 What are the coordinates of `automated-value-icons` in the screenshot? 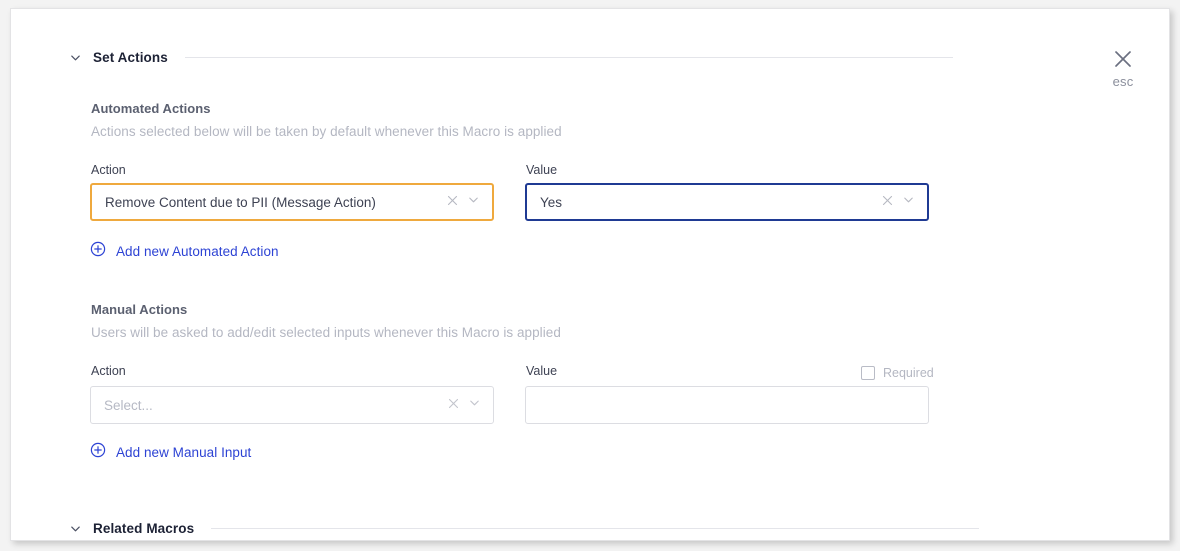 It's located at (900, 202).